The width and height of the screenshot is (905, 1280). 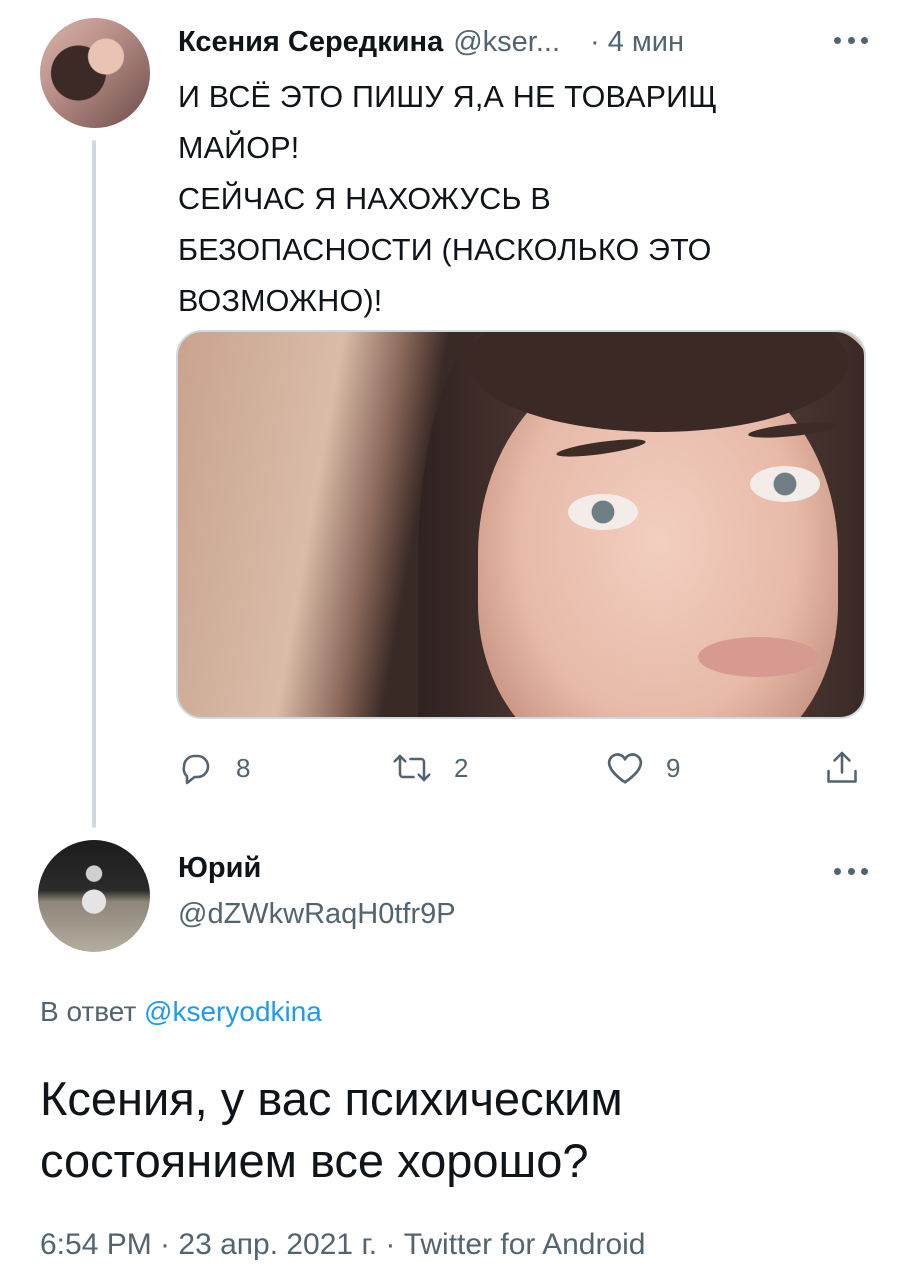 I want to click on text-line: И ВСЁ ЭТО ПИШУ Я,А НЕ ТОВАРИЩ, so click(x=448, y=97).